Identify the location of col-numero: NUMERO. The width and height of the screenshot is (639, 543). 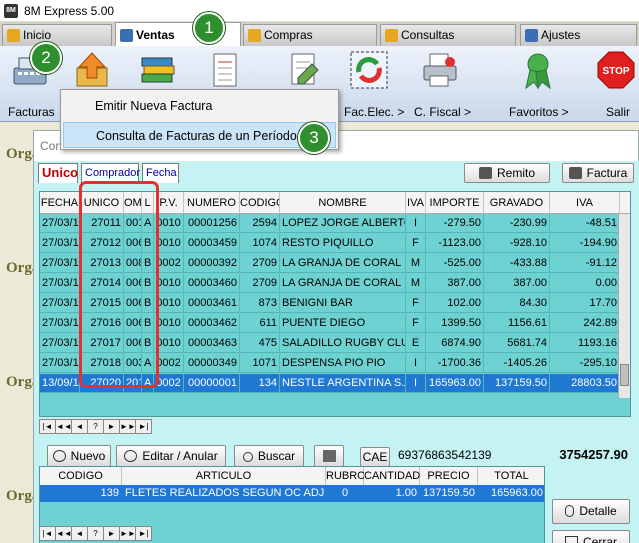
(212, 203).